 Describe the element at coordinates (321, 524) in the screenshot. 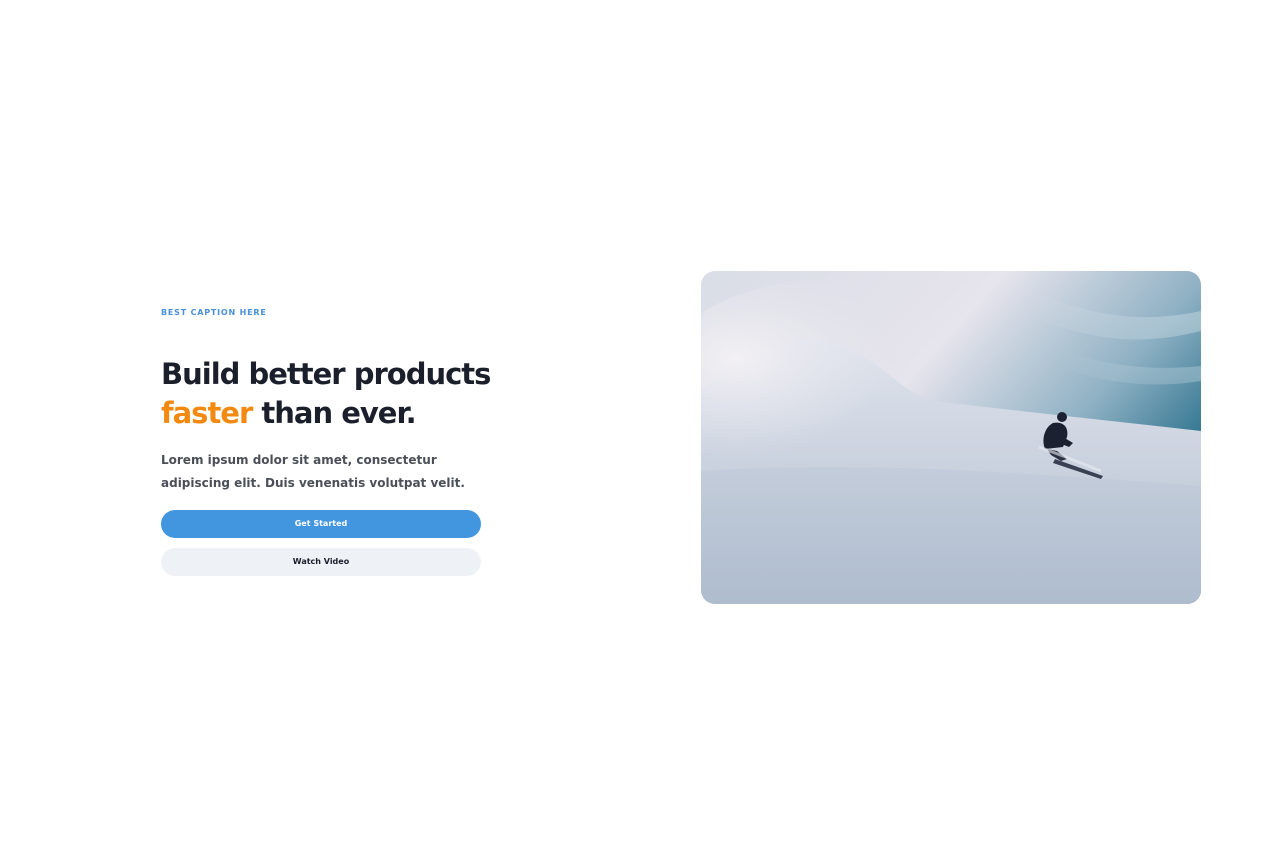

I see `get-started-button: Get Started` at that location.